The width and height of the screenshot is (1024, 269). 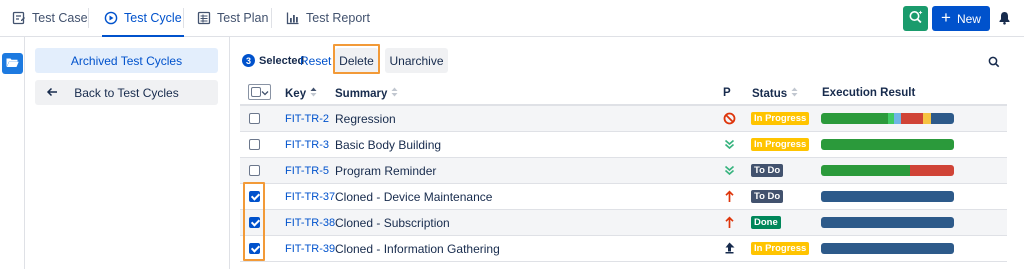 What do you see at coordinates (310, 223) in the screenshot?
I see `row-key-link: FIT-TR-38` at bounding box center [310, 223].